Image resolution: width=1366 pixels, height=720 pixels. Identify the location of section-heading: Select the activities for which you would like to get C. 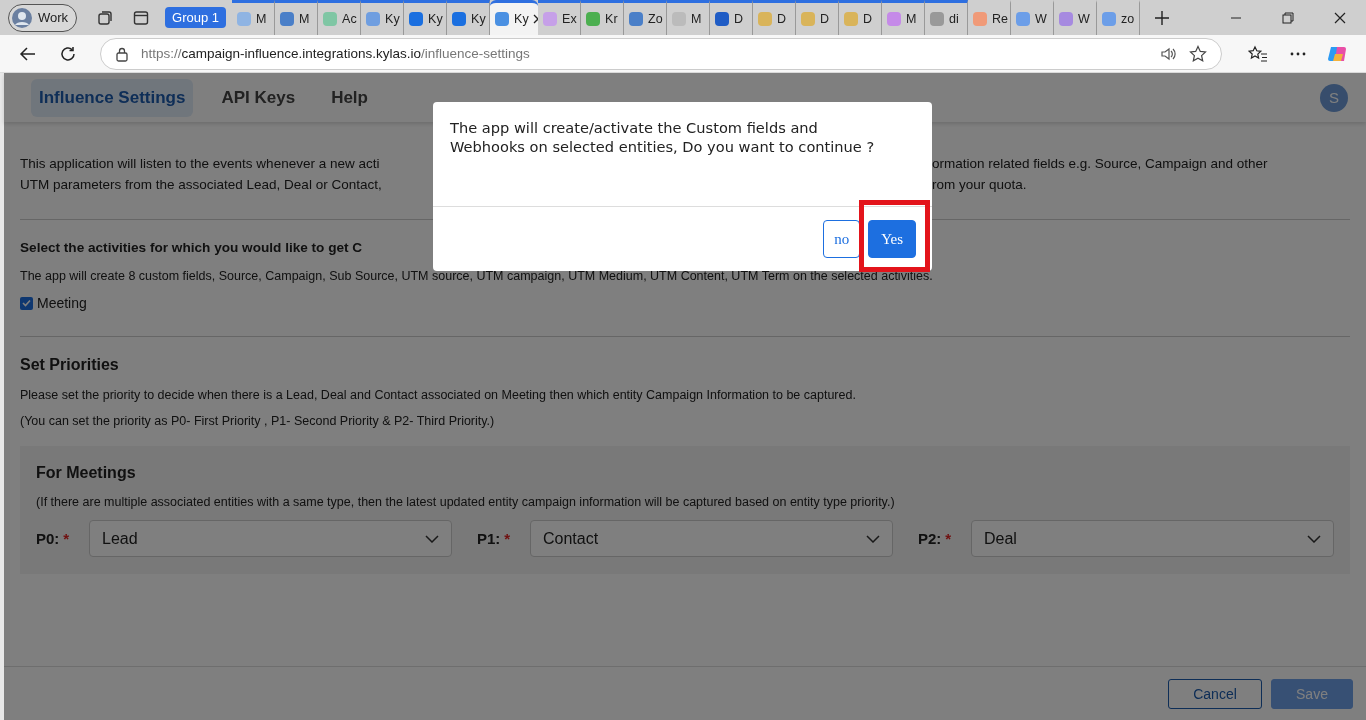
(191, 248).